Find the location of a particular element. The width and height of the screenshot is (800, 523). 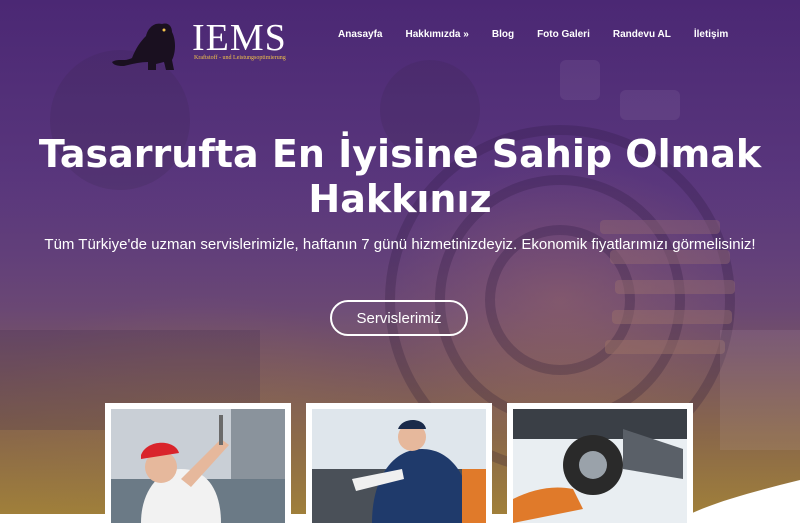

mechanic-engine-photo is located at coordinates (399, 466).